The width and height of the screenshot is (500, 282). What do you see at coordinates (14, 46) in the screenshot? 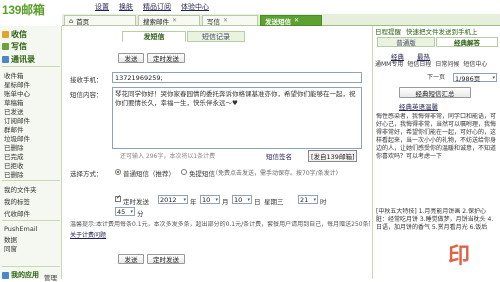
I see `sidebar-compose: 写信` at bounding box center [14, 46].